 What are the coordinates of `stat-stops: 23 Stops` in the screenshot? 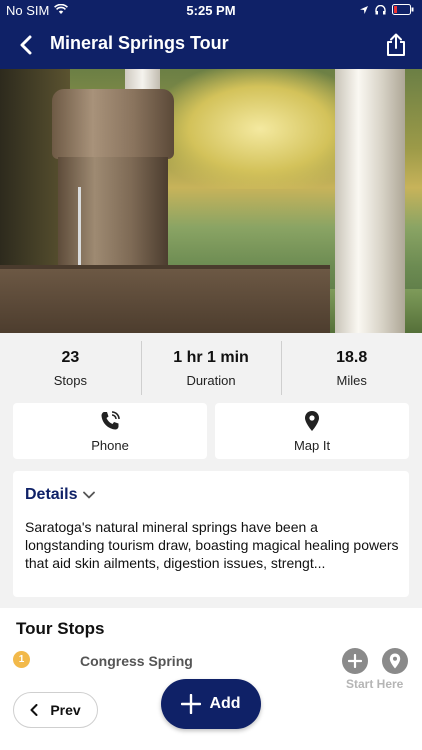 It's located at (70, 368).